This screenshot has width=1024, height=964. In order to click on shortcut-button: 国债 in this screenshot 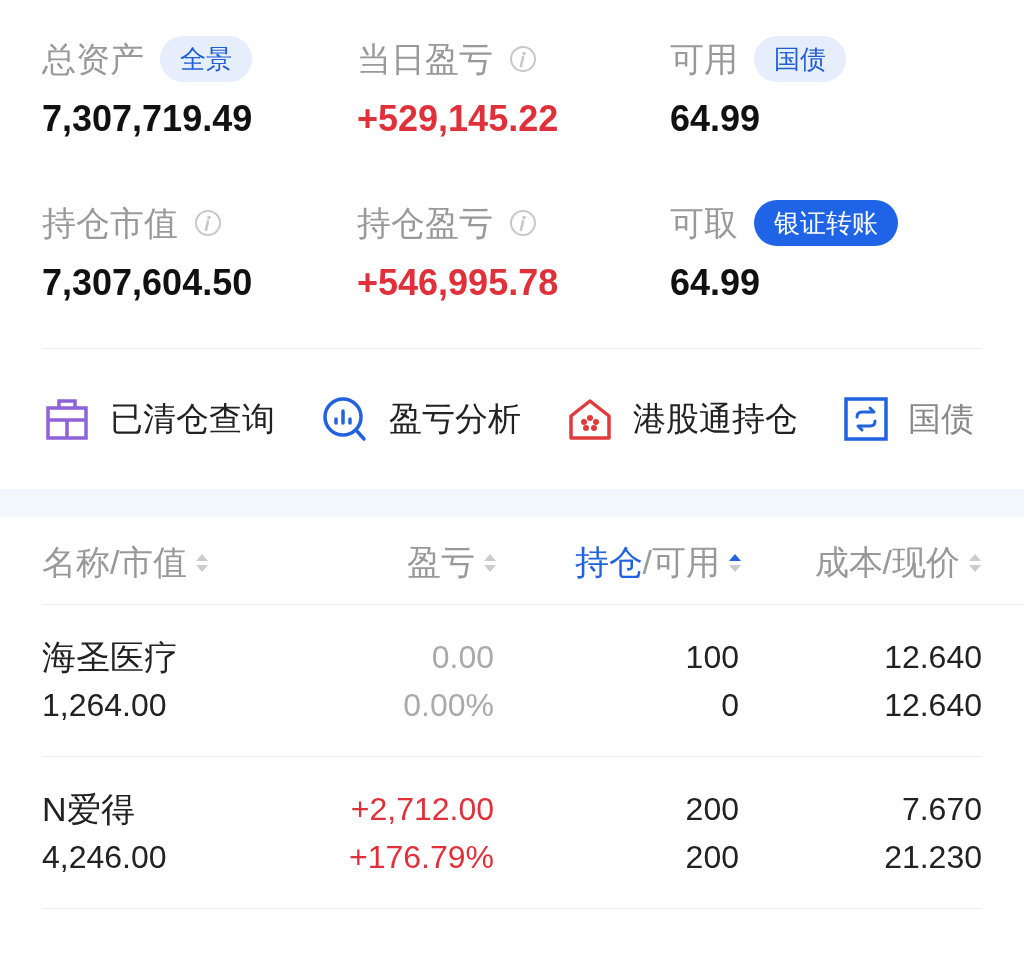, I will do `click(909, 419)`.